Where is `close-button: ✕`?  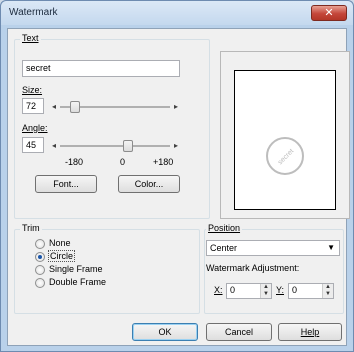 close-button: ✕ is located at coordinates (329, 13).